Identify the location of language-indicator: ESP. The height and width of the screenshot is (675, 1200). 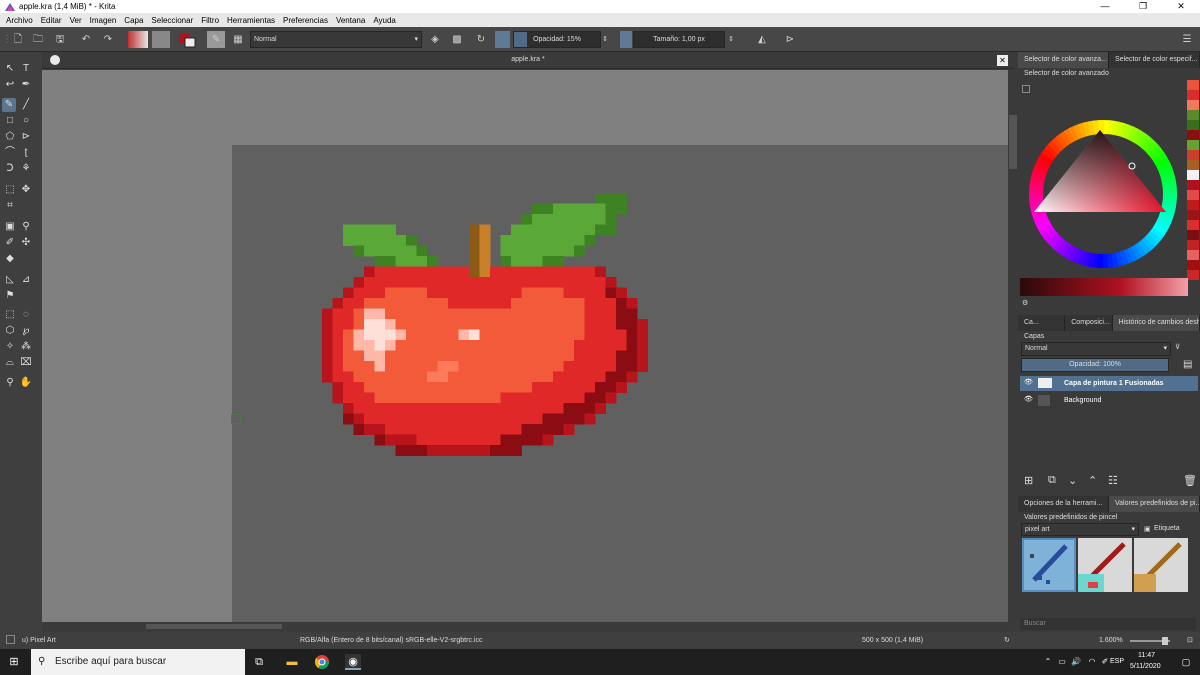
(1117, 661).